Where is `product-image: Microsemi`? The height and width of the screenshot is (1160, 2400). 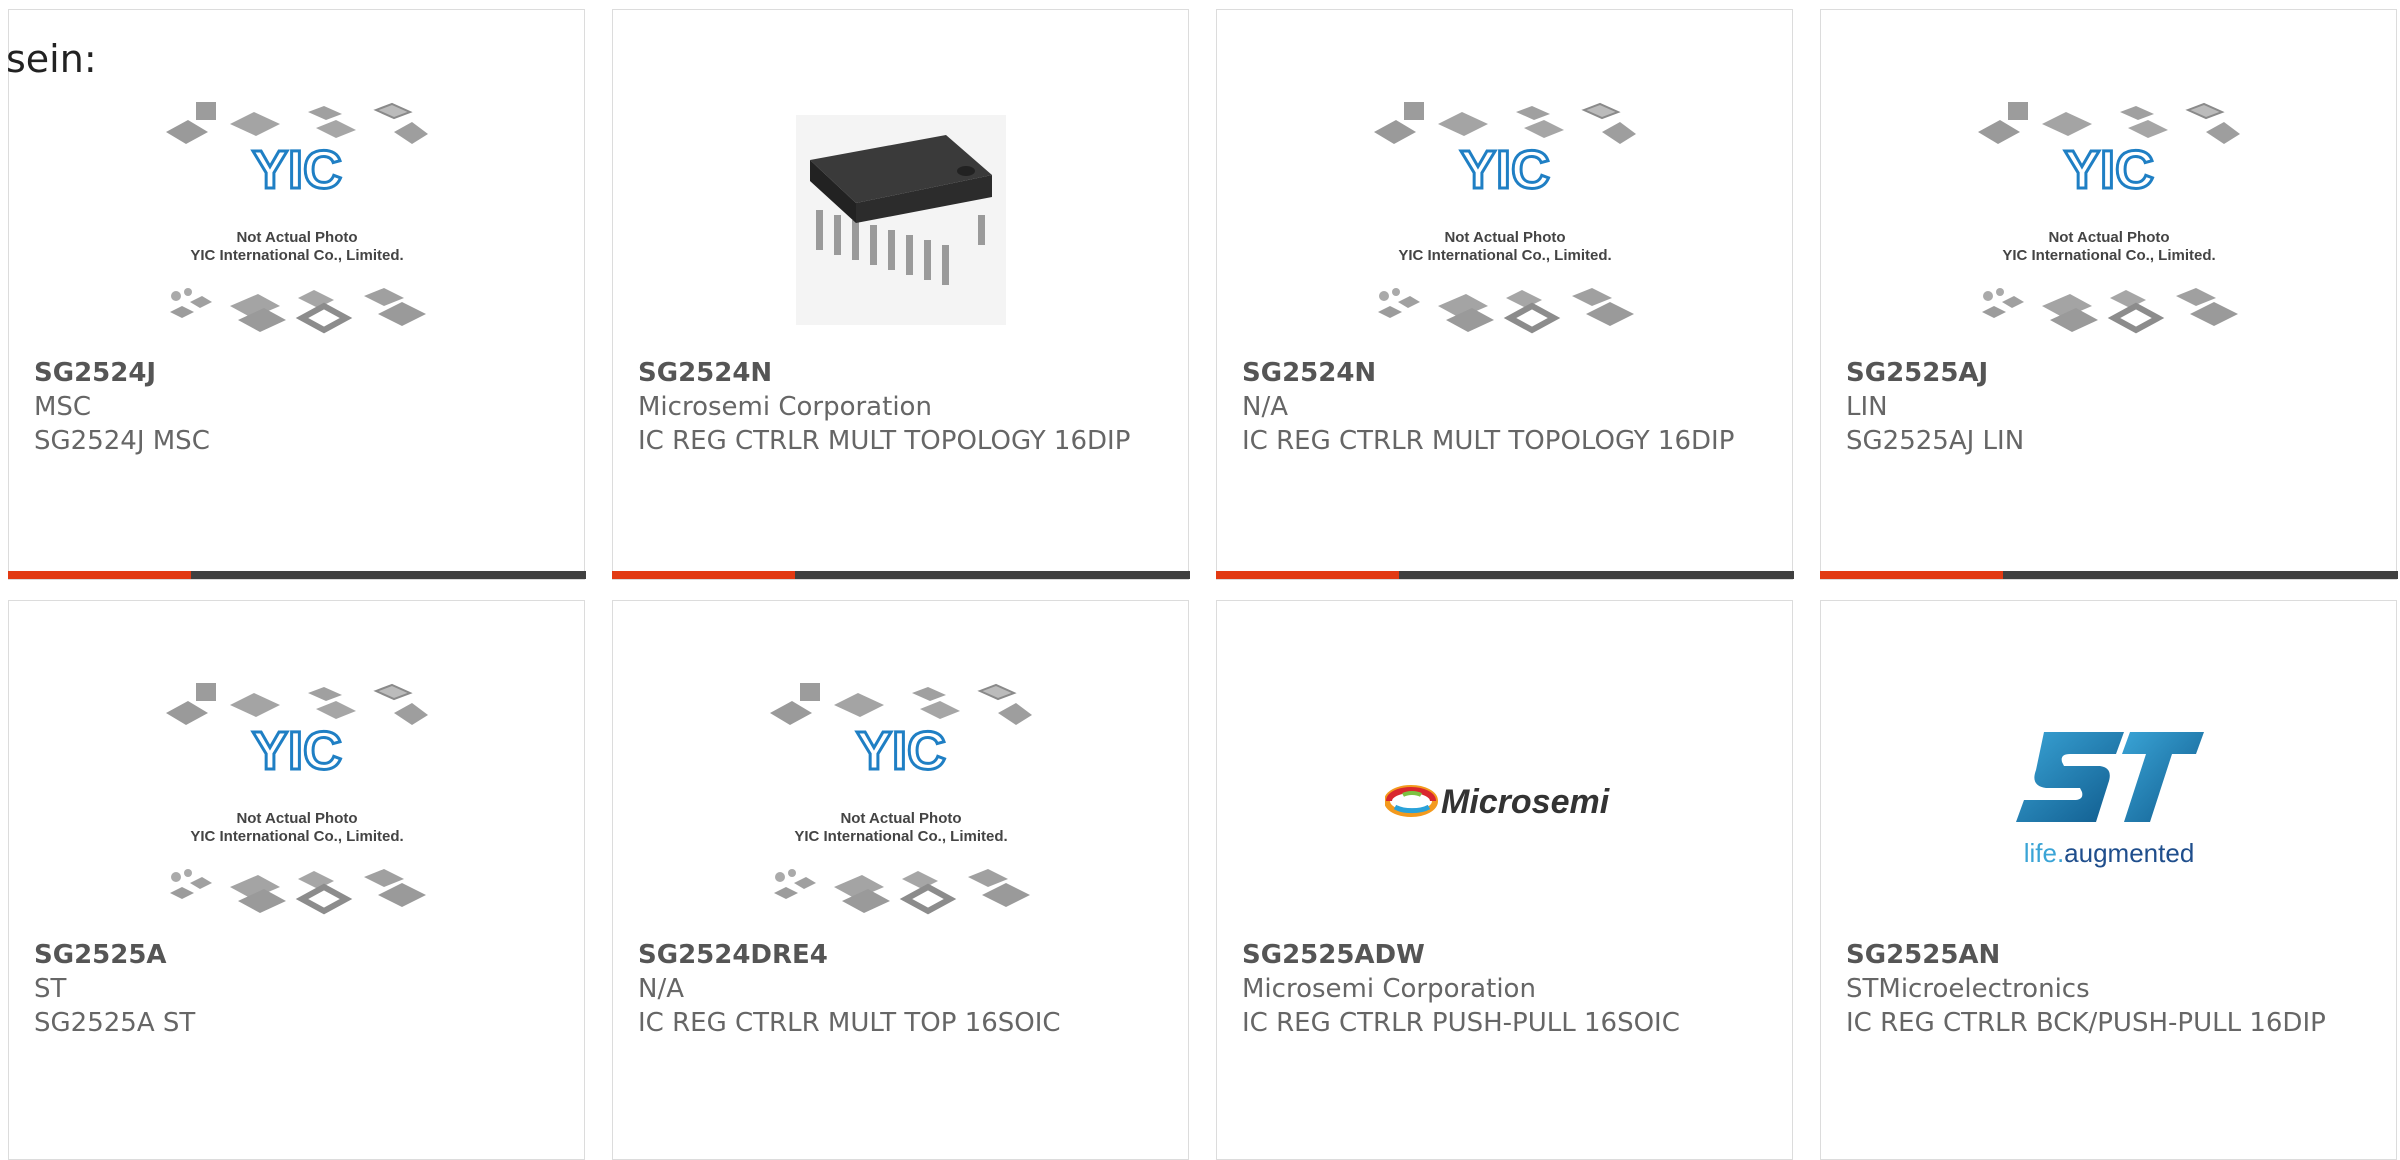 product-image: Microsemi is located at coordinates (1504, 801).